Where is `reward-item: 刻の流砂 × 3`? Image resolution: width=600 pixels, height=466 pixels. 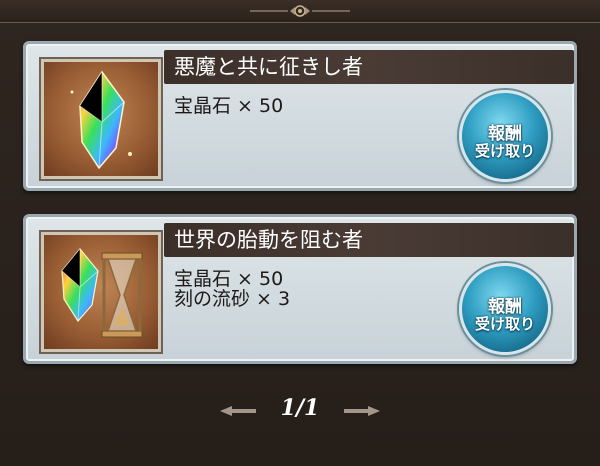
reward-item: 刻の流砂 × 3 is located at coordinates (232, 299).